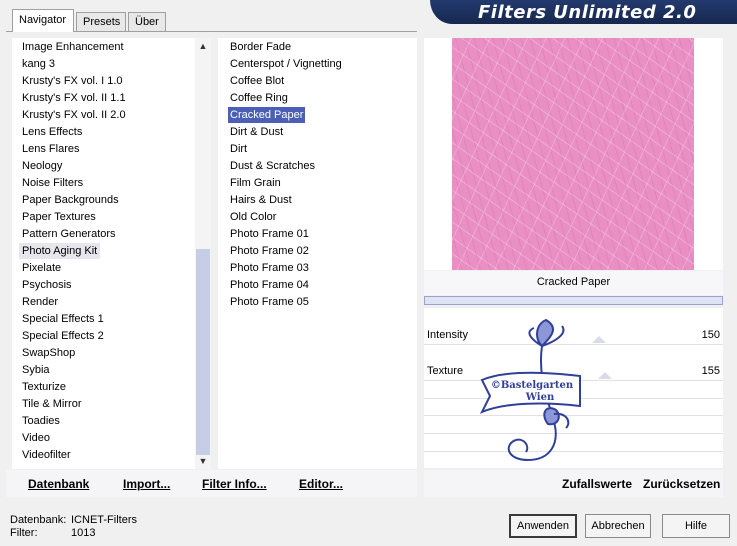 This screenshot has height=546, width=737. I want to click on preview-filter-name: Cracked Paper, so click(573, 282).